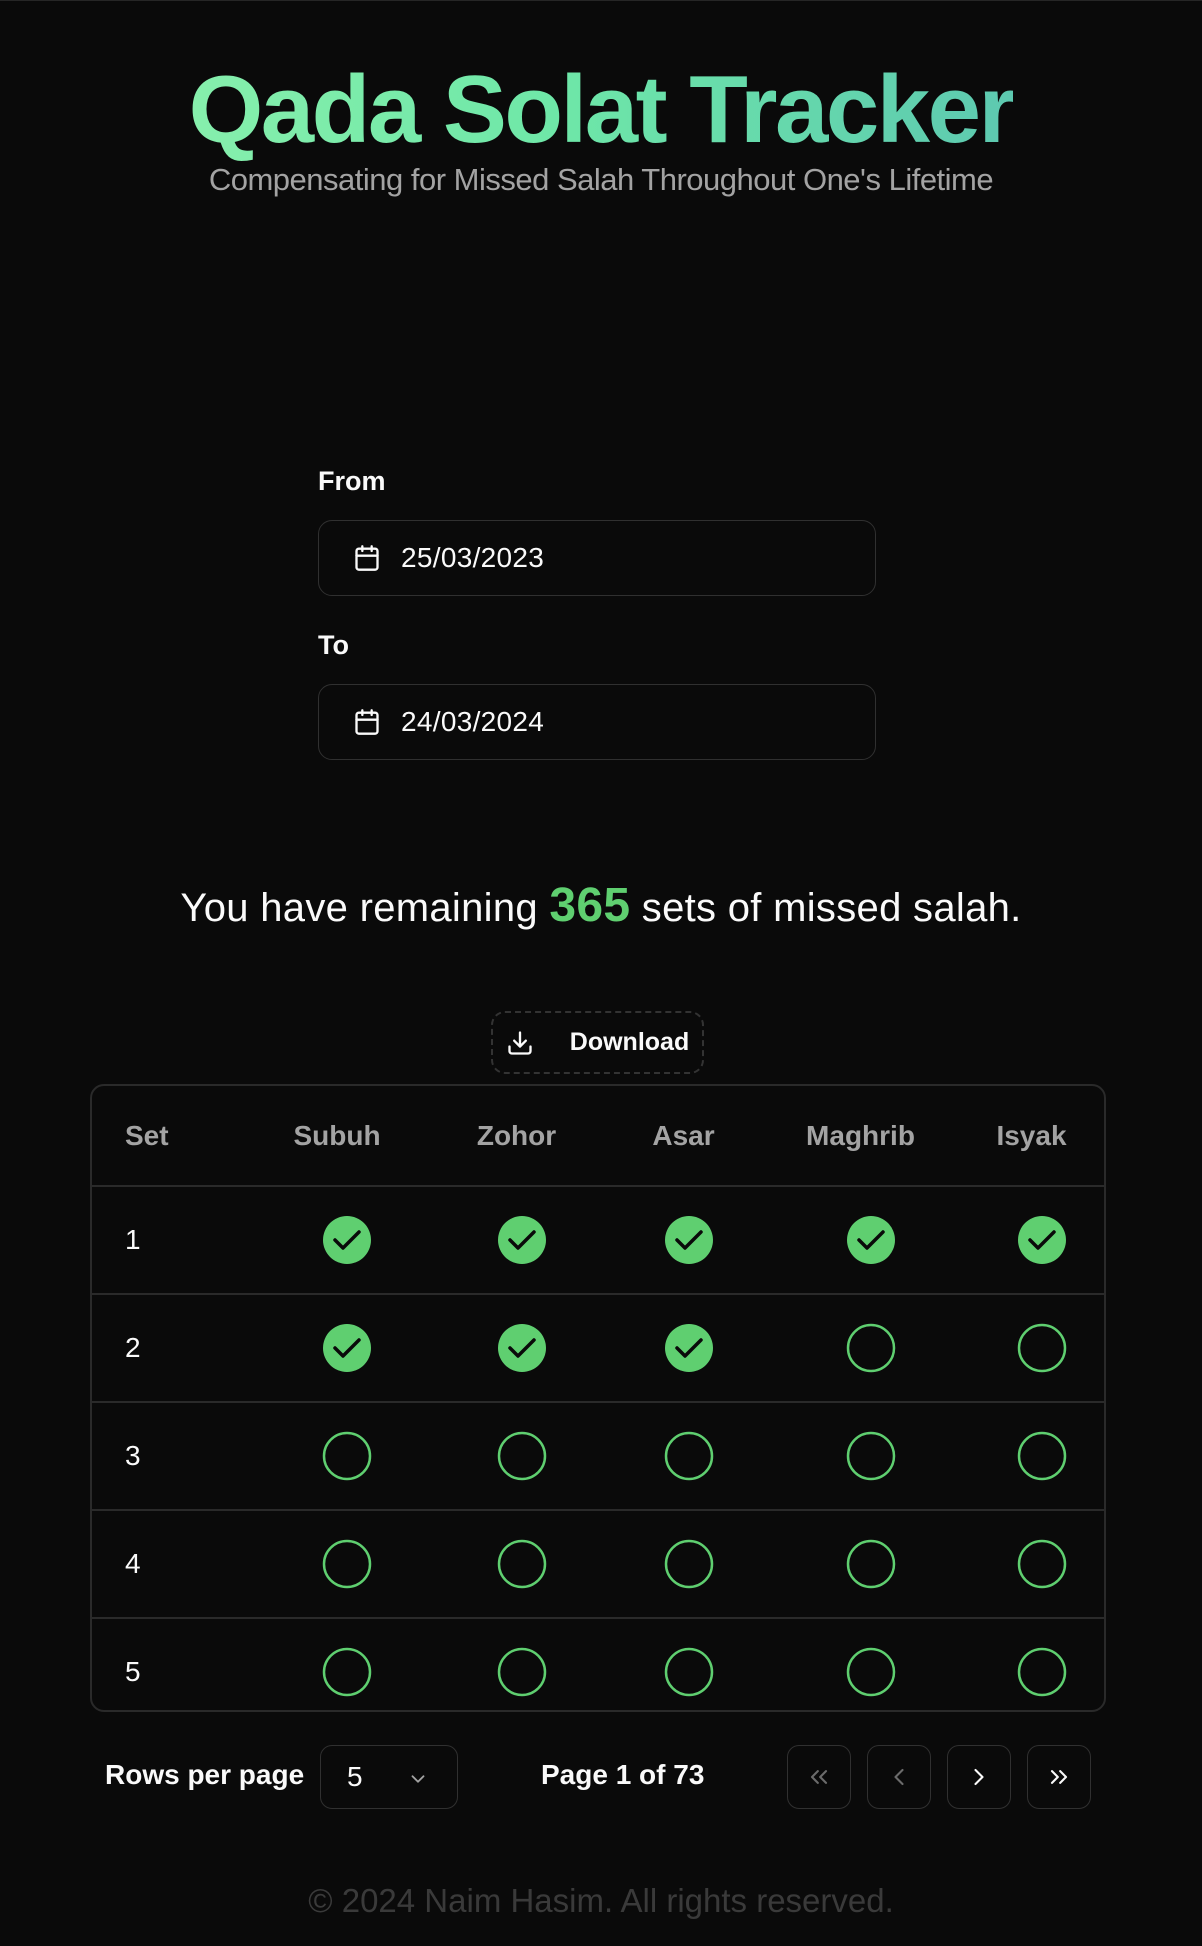  What do you see at coordinates (516, 1136) in the screenshot?
I see `column-header-zohor: Zohor` at bounding box center [516, 1136].